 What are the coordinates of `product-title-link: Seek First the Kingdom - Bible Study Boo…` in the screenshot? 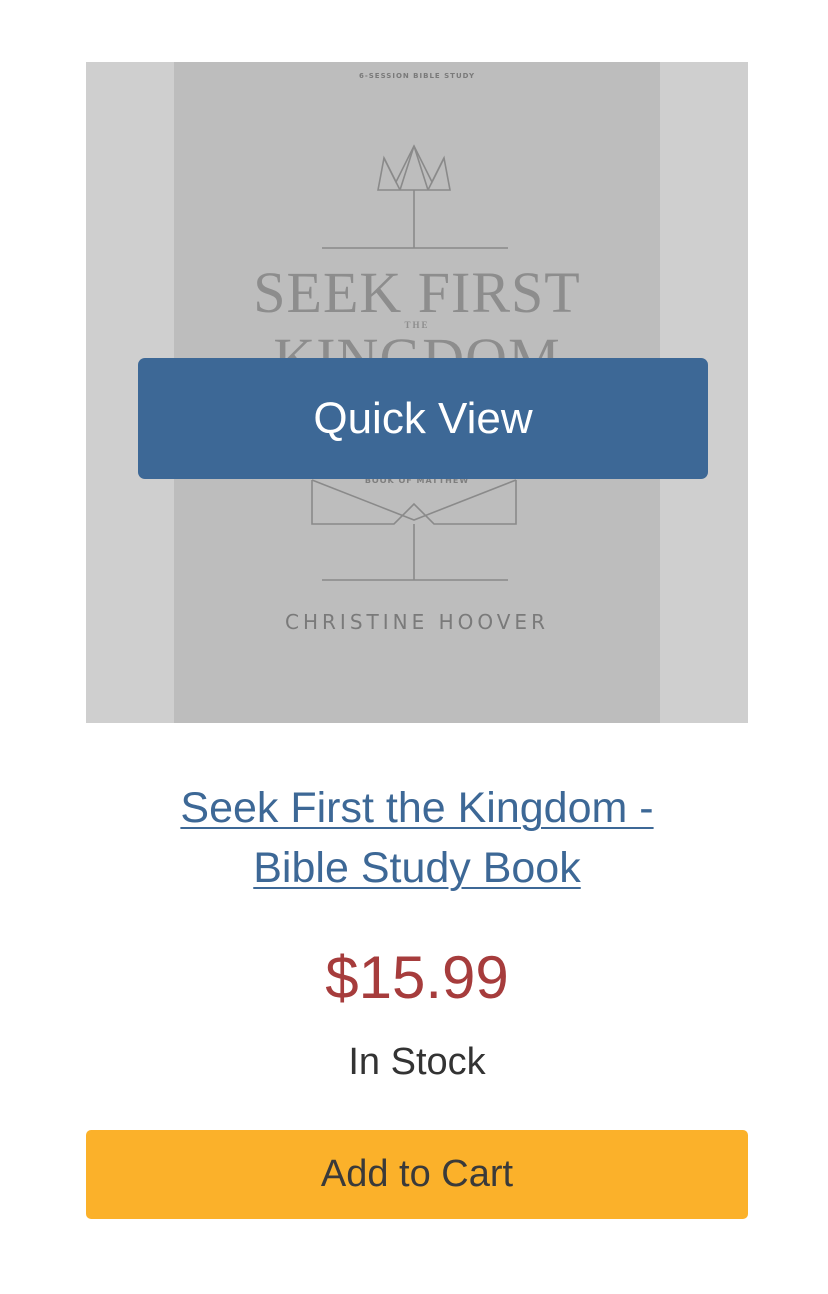 It's located at (417, 838).